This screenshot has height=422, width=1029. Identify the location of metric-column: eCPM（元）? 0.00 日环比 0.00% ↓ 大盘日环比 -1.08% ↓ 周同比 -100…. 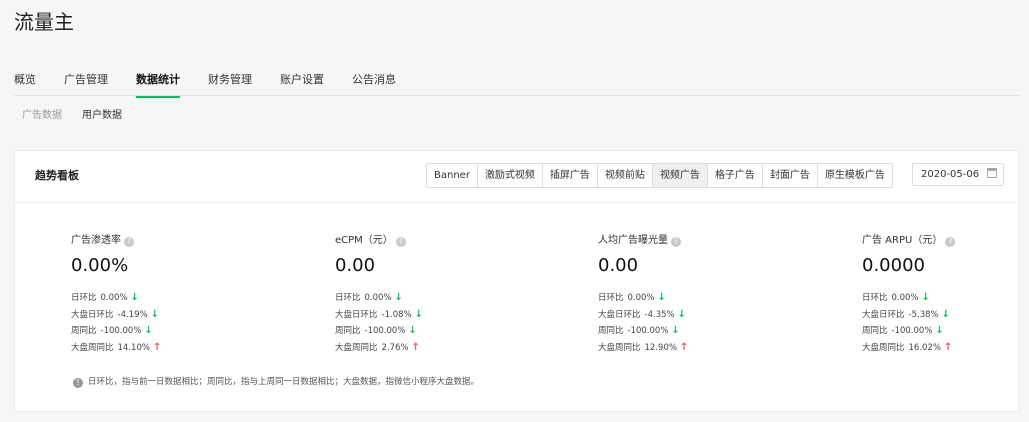
(379, 293).